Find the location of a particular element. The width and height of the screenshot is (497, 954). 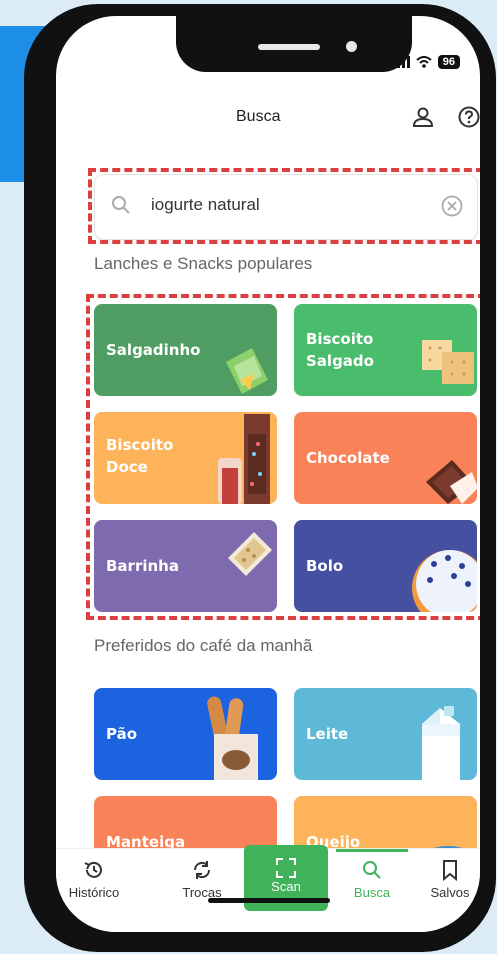

battery-indicator: 96 is located at coordinates (448, 62).